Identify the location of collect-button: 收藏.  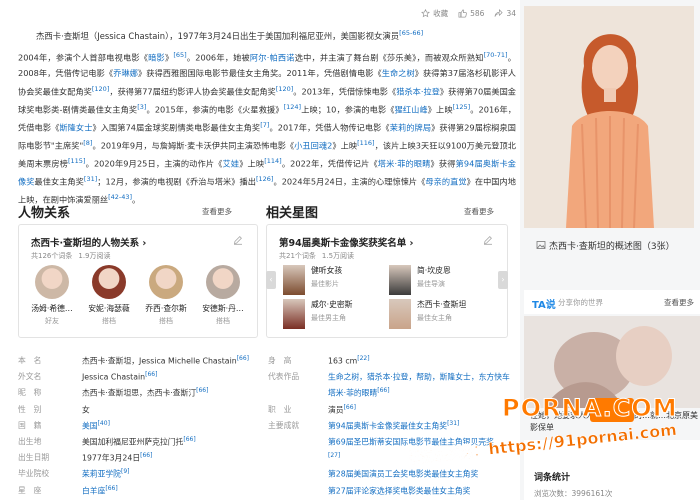
(434, 13).